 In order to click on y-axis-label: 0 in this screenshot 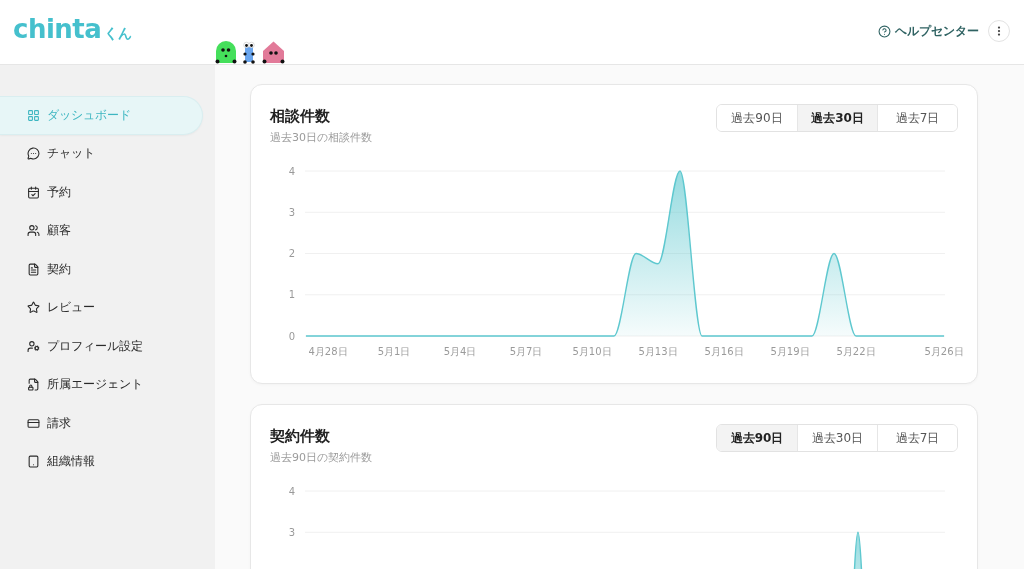, I will do `click(291, 336)`.